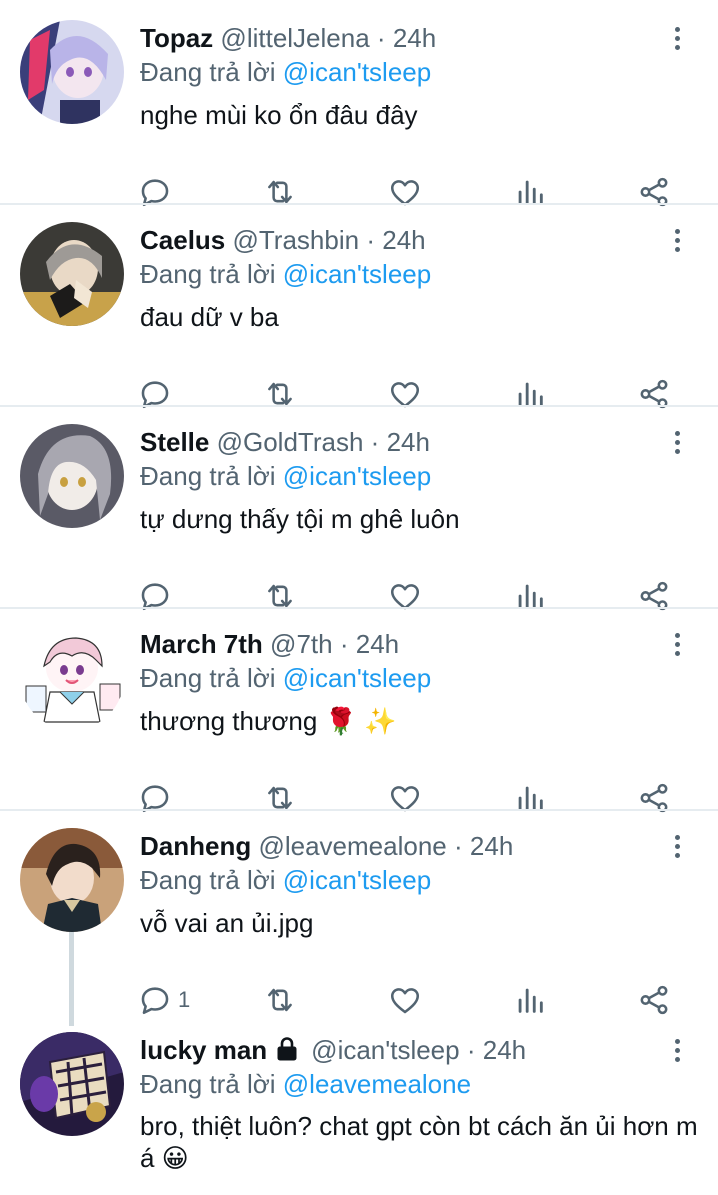 The image size is (718, 1195). I want to click on display-name: lucky man, so click(203, 1050).